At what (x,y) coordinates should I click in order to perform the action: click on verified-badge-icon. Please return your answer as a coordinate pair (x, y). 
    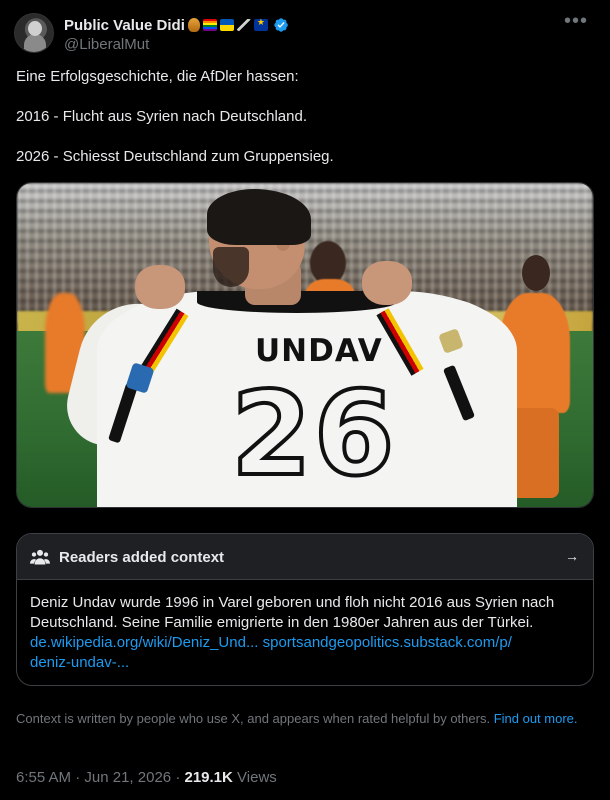
    Looking at the image, I should click on (281, 25).